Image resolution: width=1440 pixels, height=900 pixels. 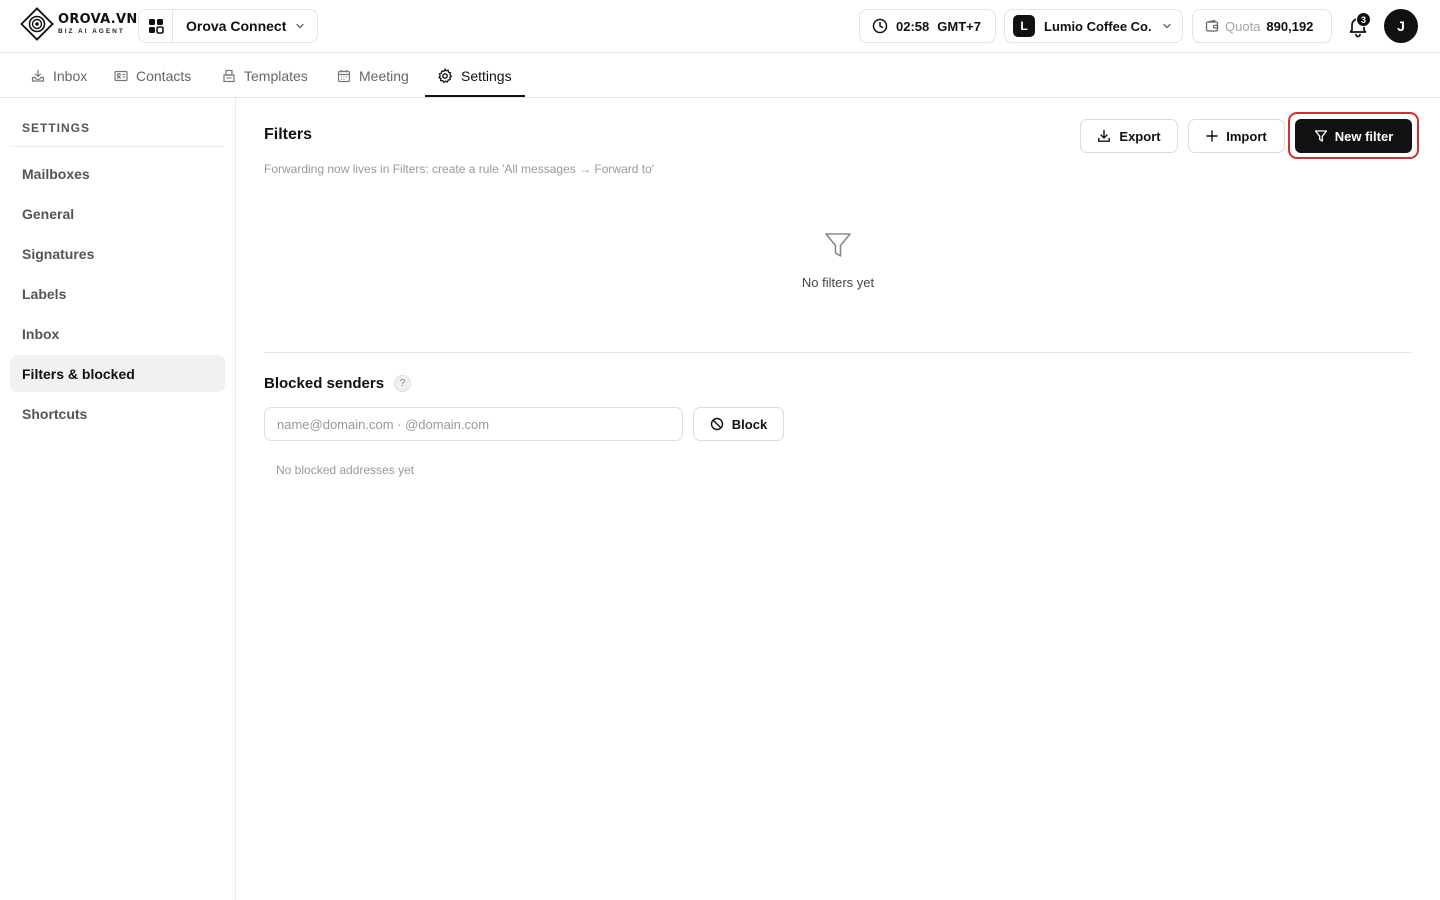 I want to click on new-filter-label: New filter, so click(x=1364, y=136).